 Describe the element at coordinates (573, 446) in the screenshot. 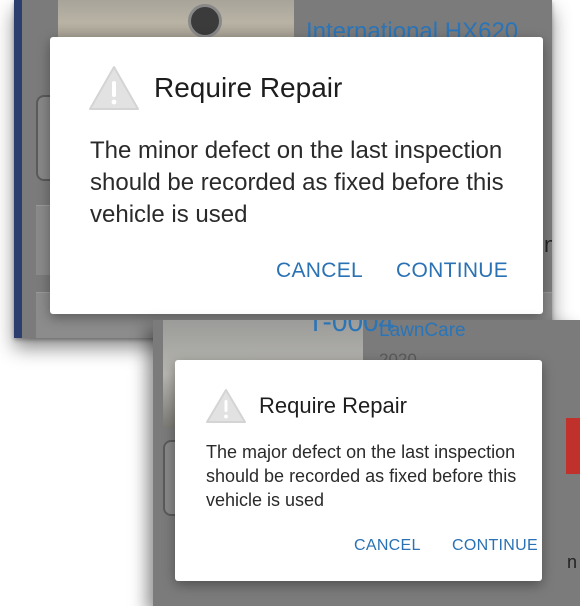

I see `status-badge` at that location.